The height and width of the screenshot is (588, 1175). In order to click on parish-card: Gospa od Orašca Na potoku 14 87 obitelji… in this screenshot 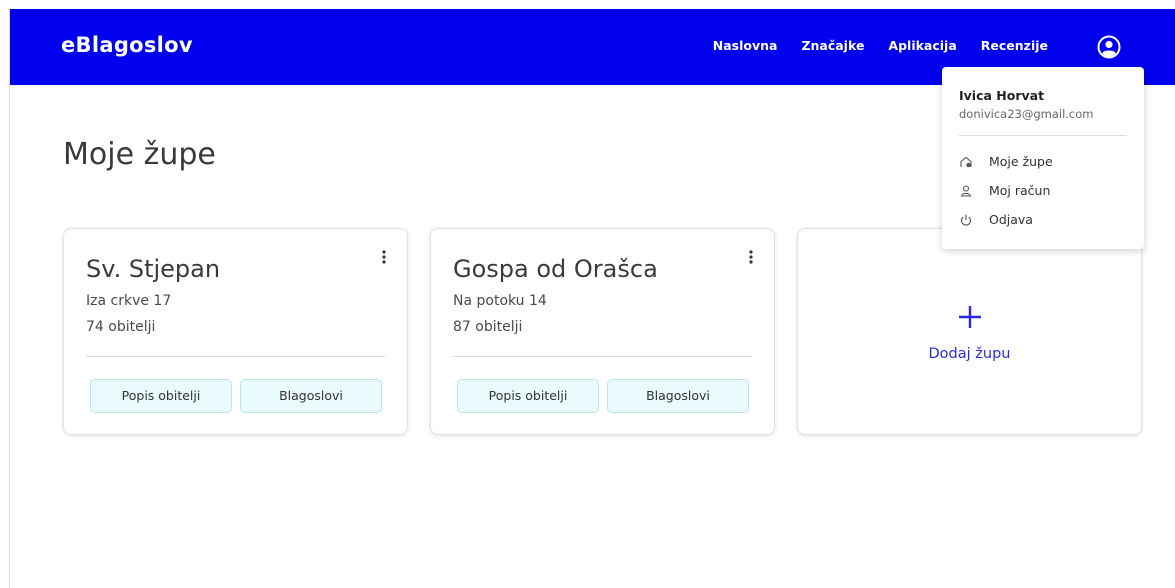, I will do `click(602, 331)`.